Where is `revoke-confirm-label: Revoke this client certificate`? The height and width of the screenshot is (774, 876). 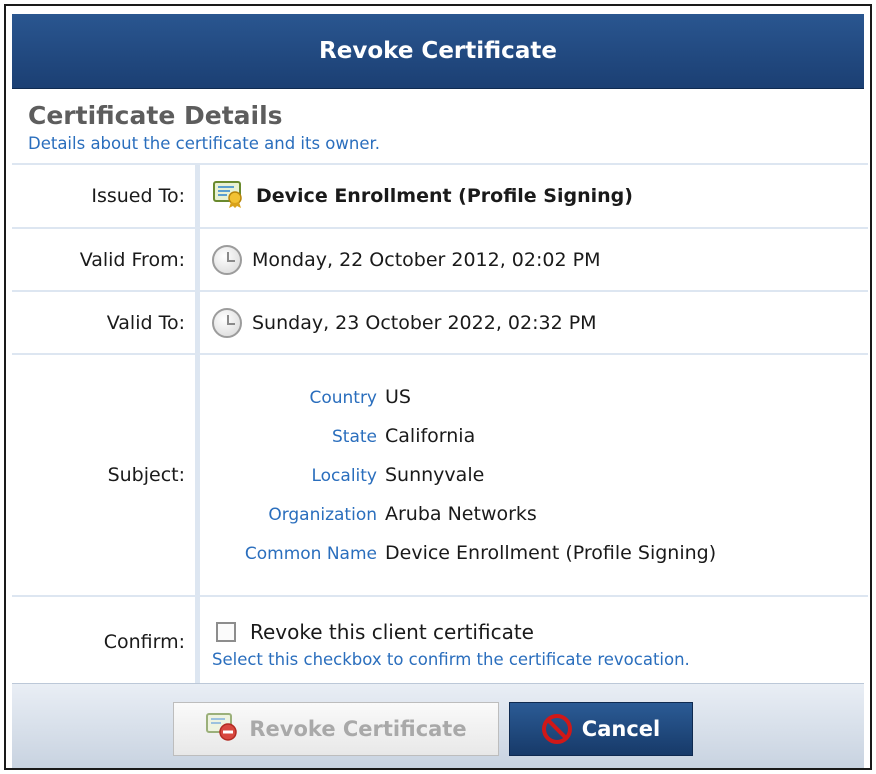
revoke-confirm-label: Revoke this client certificate is located at coordinates (392, 632).